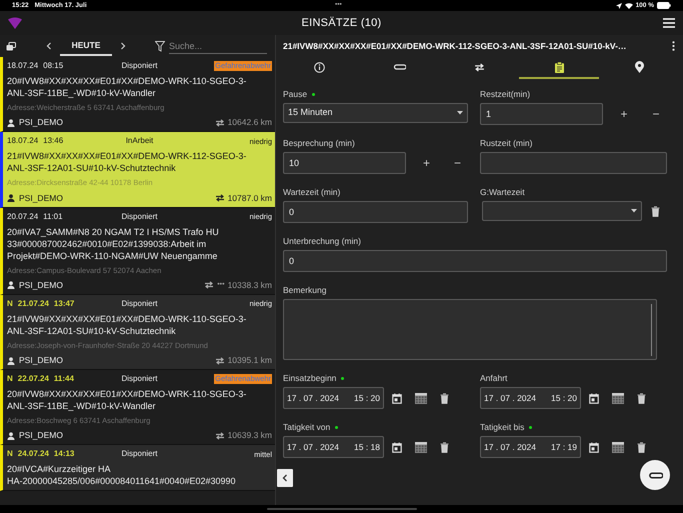  Describe the element at coordinates (123, 46) in the screenshot. I see `chevron-right-icon` at that location.